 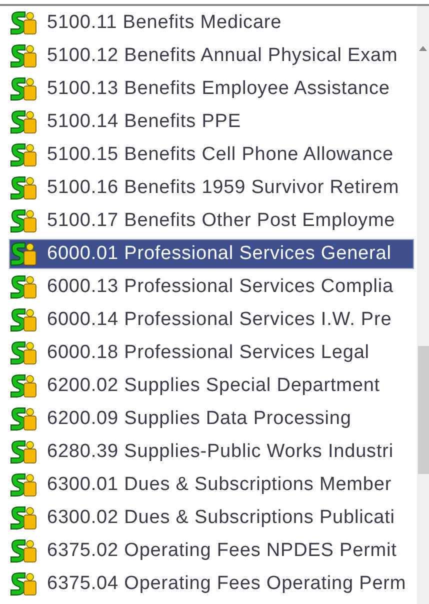 I want to click on account-item: 6200.02 Supplies Special Department, so click(x=196, y=386).